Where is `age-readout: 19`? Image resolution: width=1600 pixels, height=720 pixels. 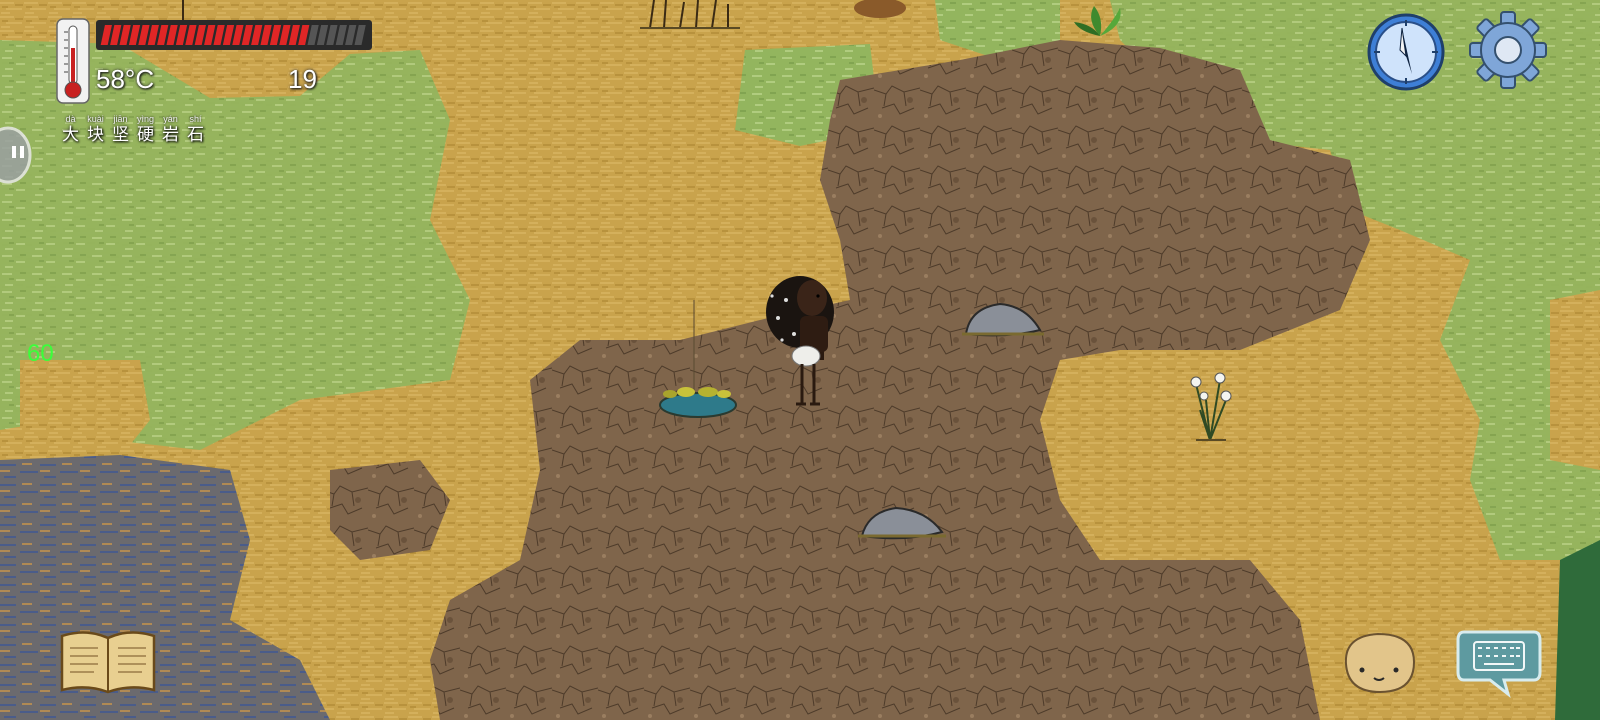
age-readout: 19 is located at coordinates (302, 79).